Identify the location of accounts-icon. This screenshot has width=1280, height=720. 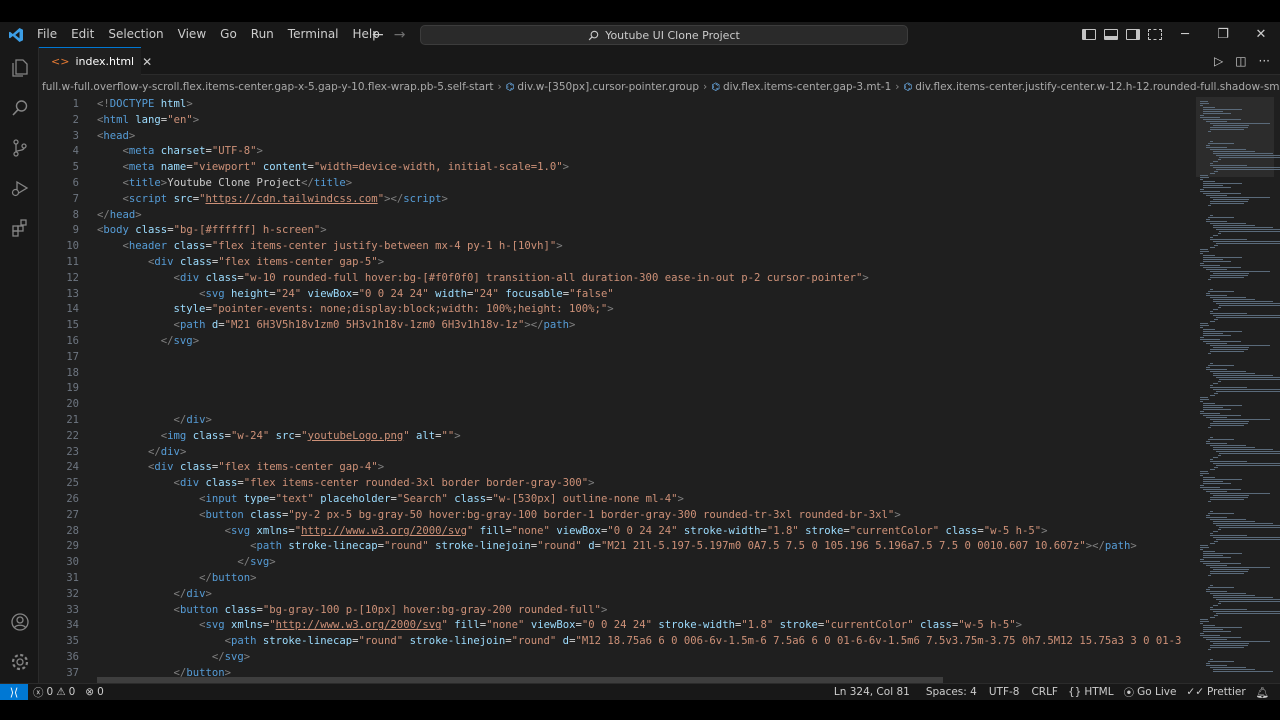
(20, 622).